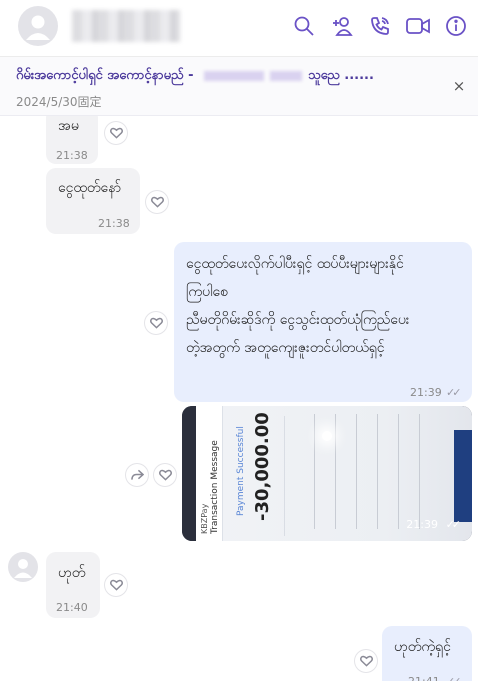 This screenshot has height=681, width=478. Describe the element at coordinates (23, 567) in the screenshot. I see `sender-avatar` at that location.